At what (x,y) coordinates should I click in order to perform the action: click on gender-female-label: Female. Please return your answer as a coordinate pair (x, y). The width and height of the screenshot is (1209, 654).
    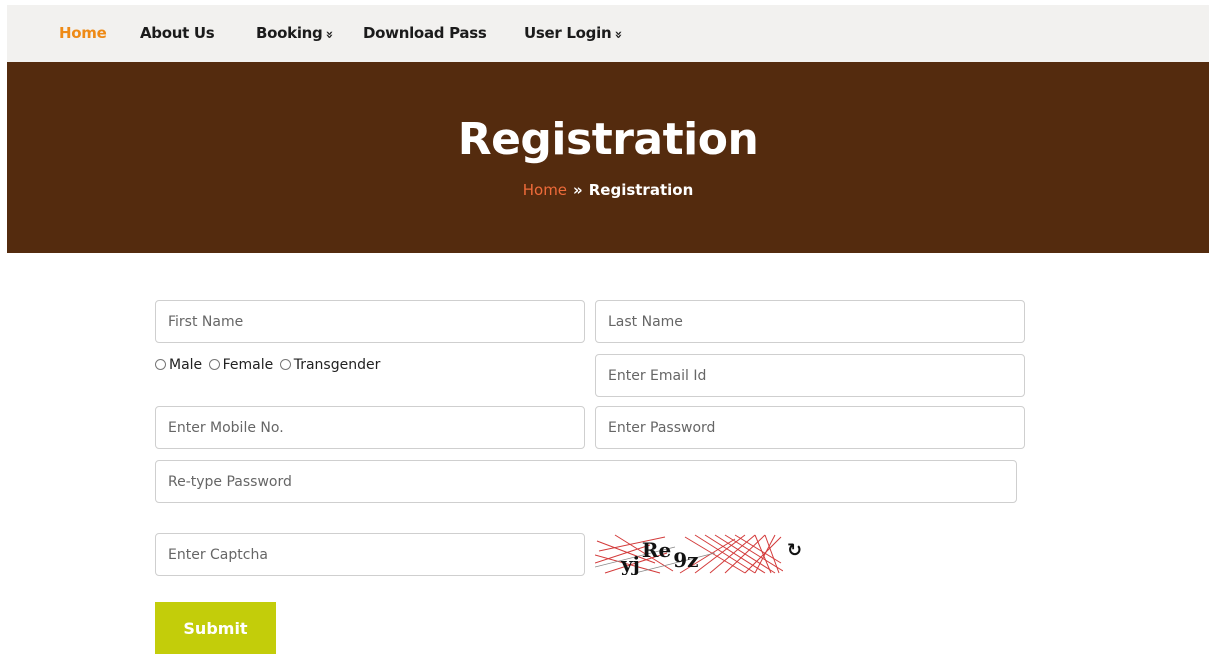
    Looking at the image, I should click on (248, 365).